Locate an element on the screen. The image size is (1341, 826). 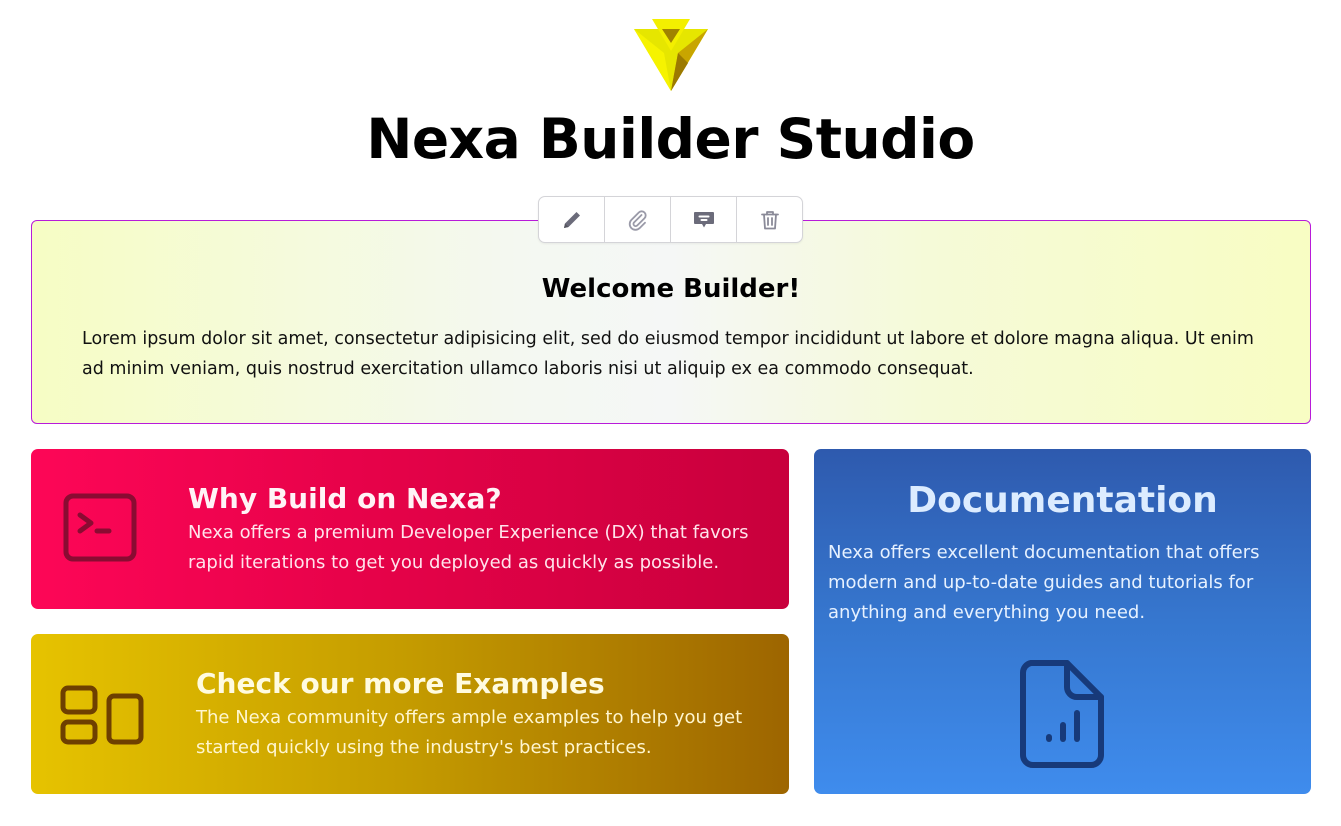
edit-button is located at coordinates (572, 219).